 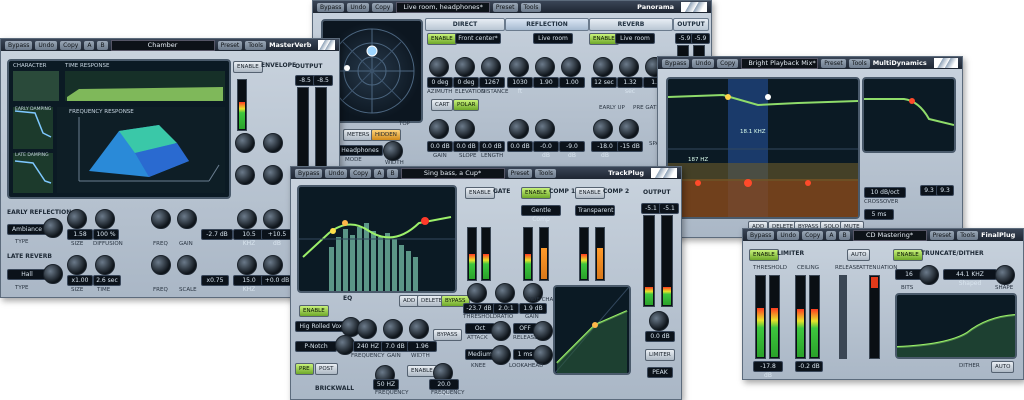 I want to click on polar-button: POLAR, so click(x=466, y=105).